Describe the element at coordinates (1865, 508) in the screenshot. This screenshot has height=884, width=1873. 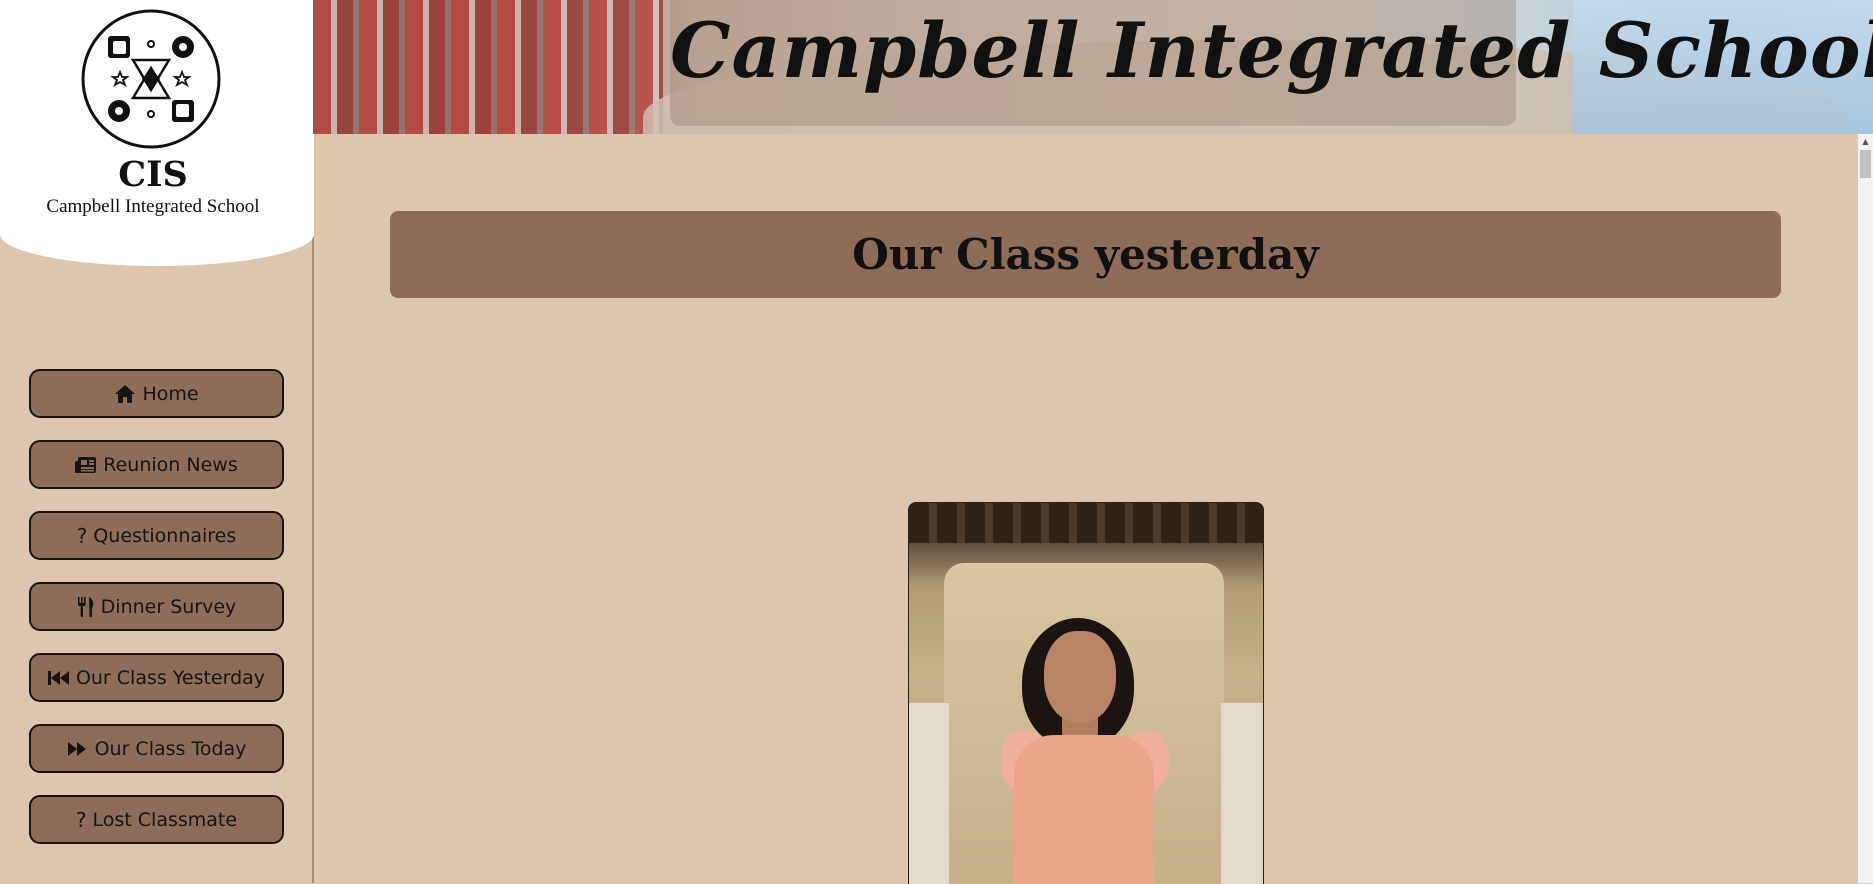
I see `scrollbar-track` at that location.